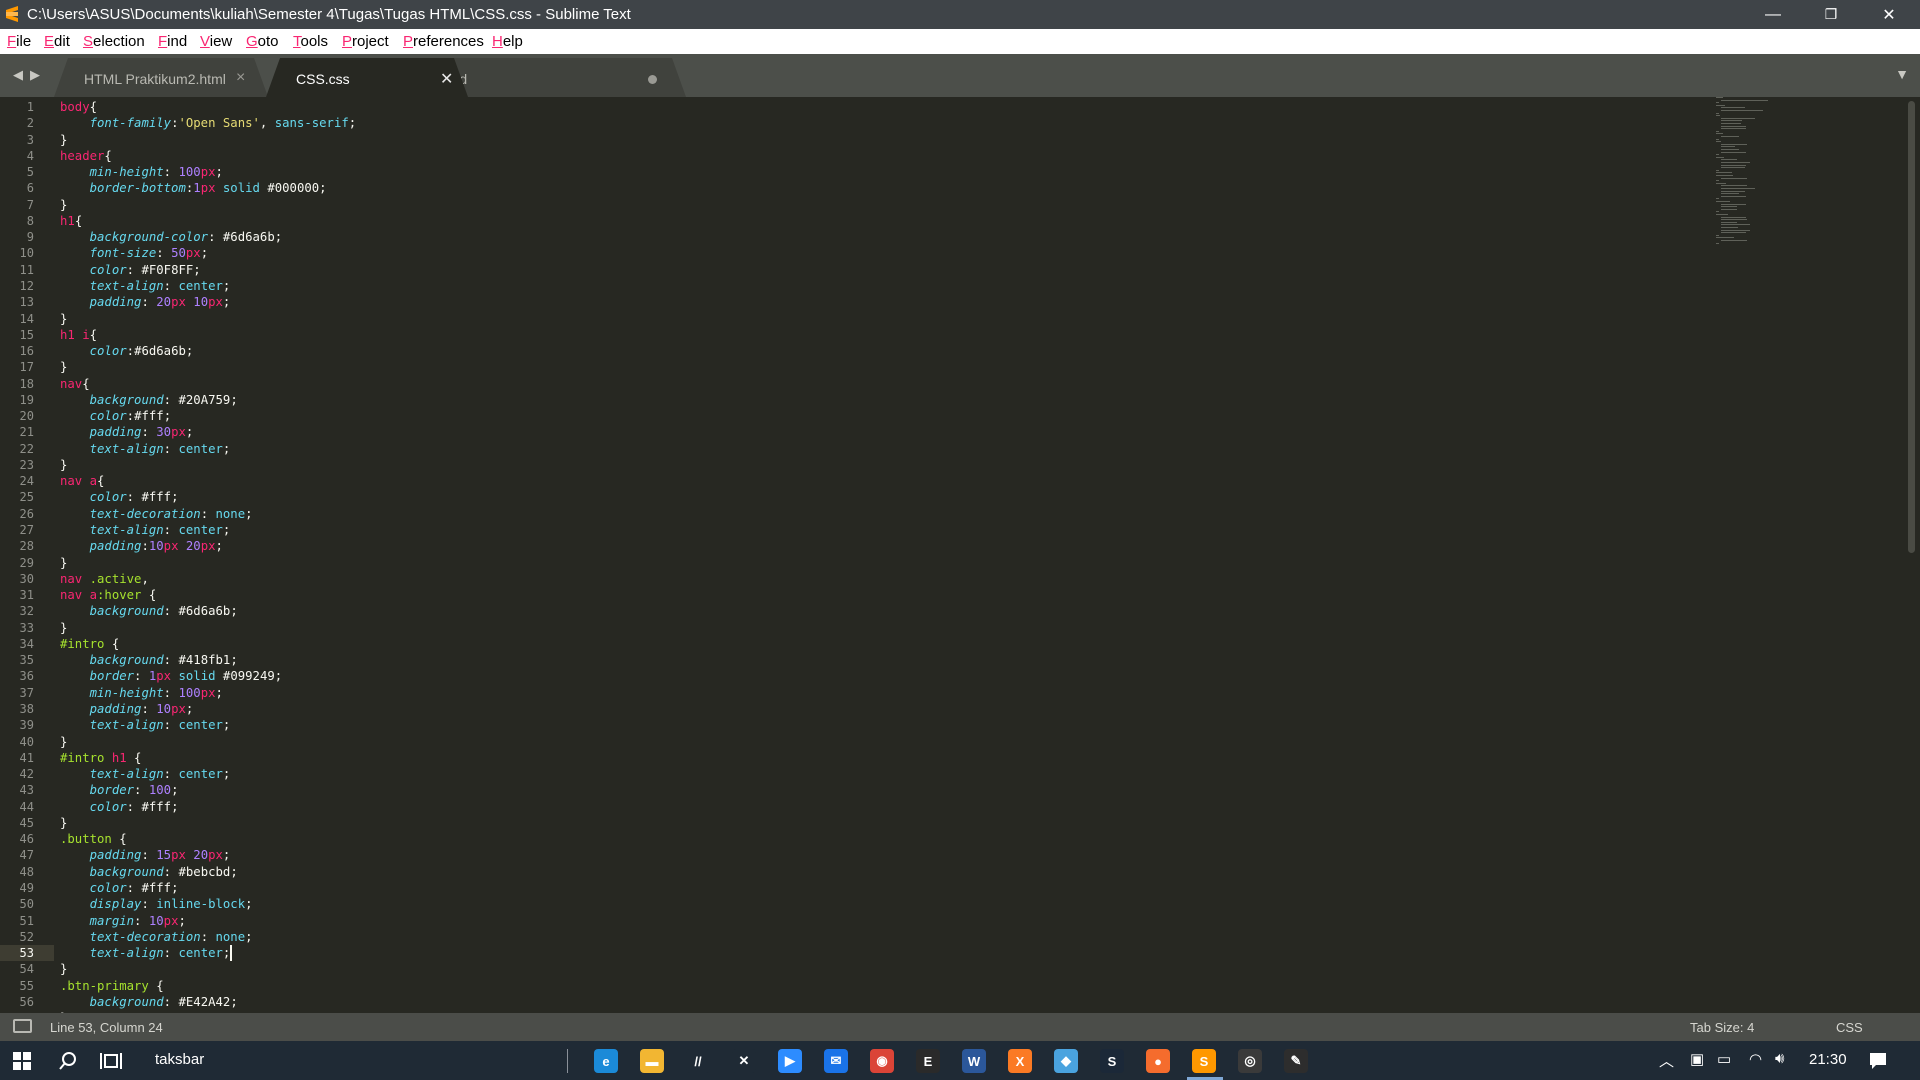 The image size is (1920, 1080). Describe the element at coordinates (114, 41) in the screenshot. I see `menu-selection: Selection` at that location.